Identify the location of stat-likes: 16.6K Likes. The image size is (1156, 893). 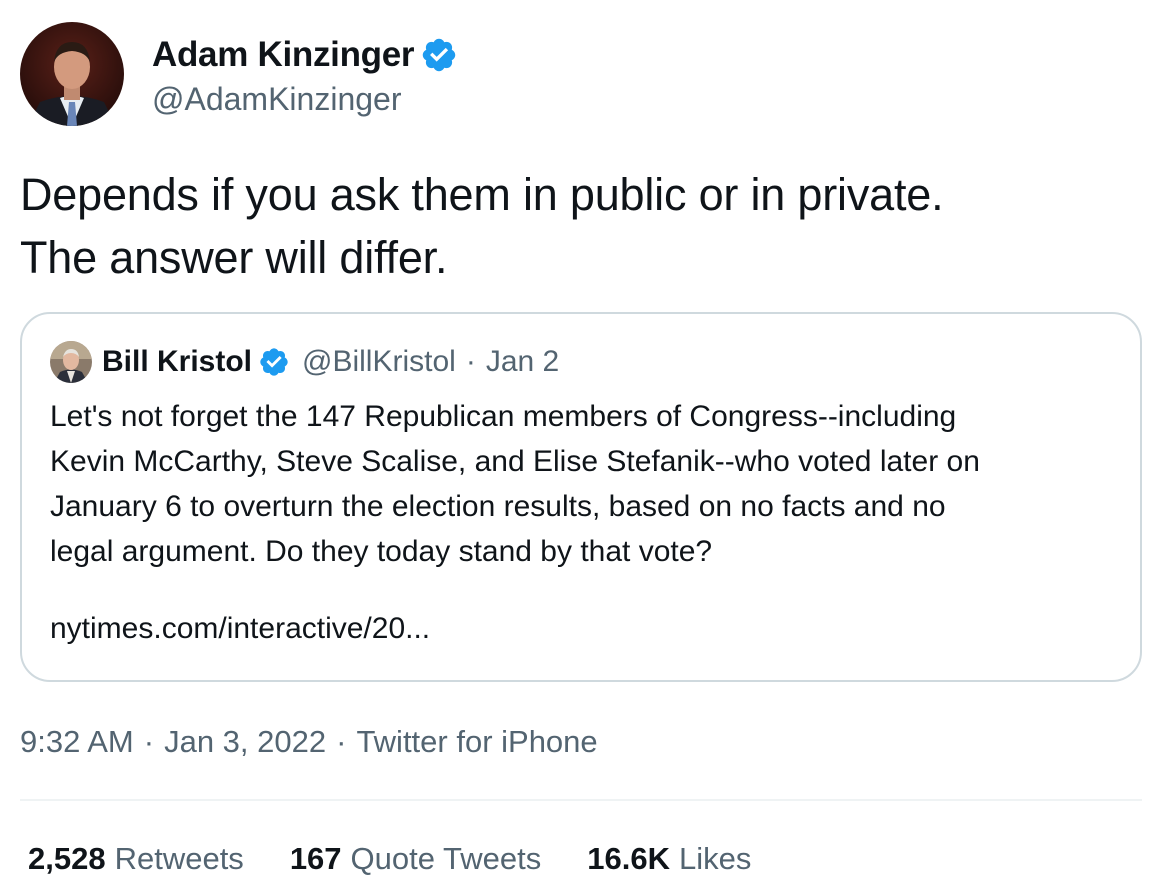
(669, 859).